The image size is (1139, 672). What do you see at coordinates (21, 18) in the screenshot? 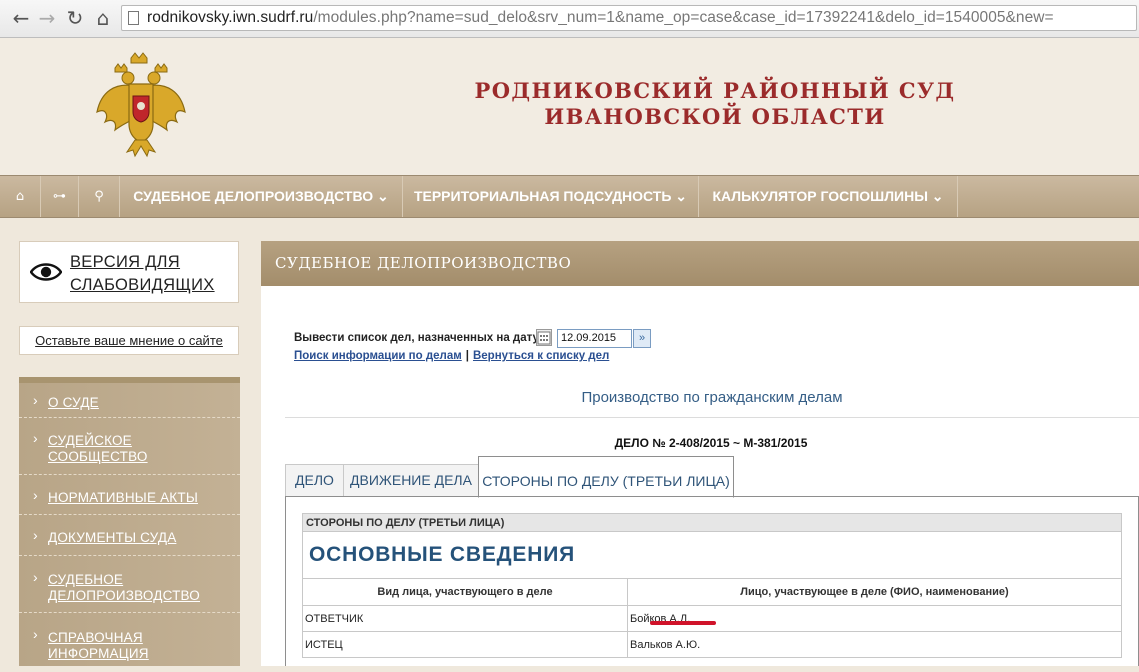
I see `back-arrow-icon: ←` at bounding box center [21, 18].